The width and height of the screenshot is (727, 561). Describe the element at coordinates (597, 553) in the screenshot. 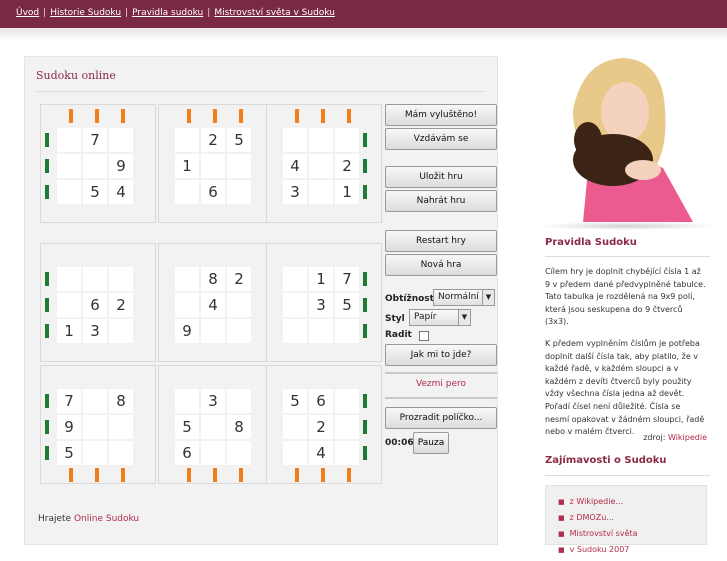

I see `list-item: ■ v Sudoku 2007` at that location.